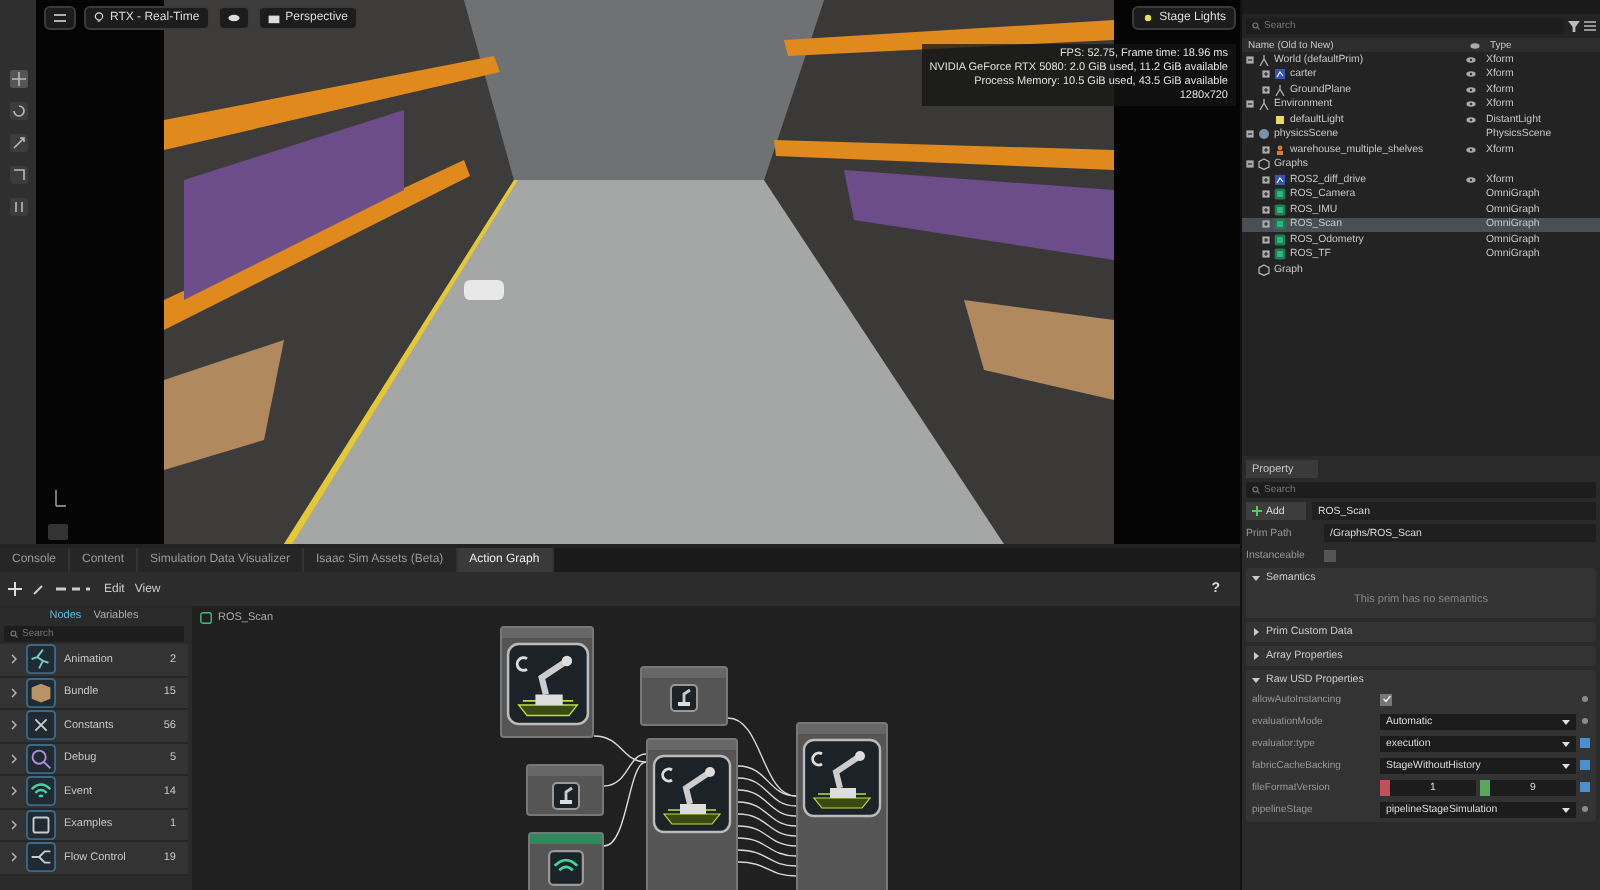 The height and width of the screenshot is (890, 1600). I want to click on rotate-icon, so click(18, 111).